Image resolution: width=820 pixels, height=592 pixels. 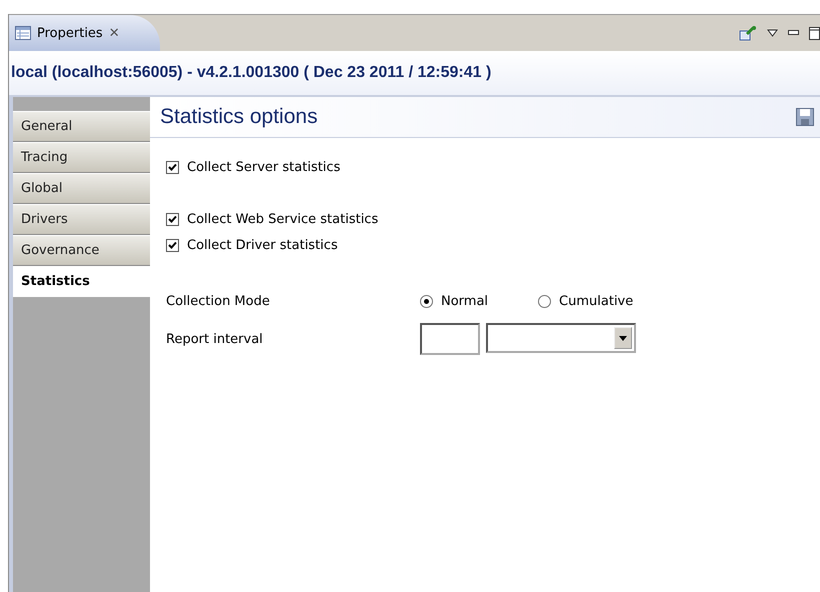 What do you see at coordinates (23, 33) in the screenshot?
I see `table-icon` at bounding box center [23, 33].